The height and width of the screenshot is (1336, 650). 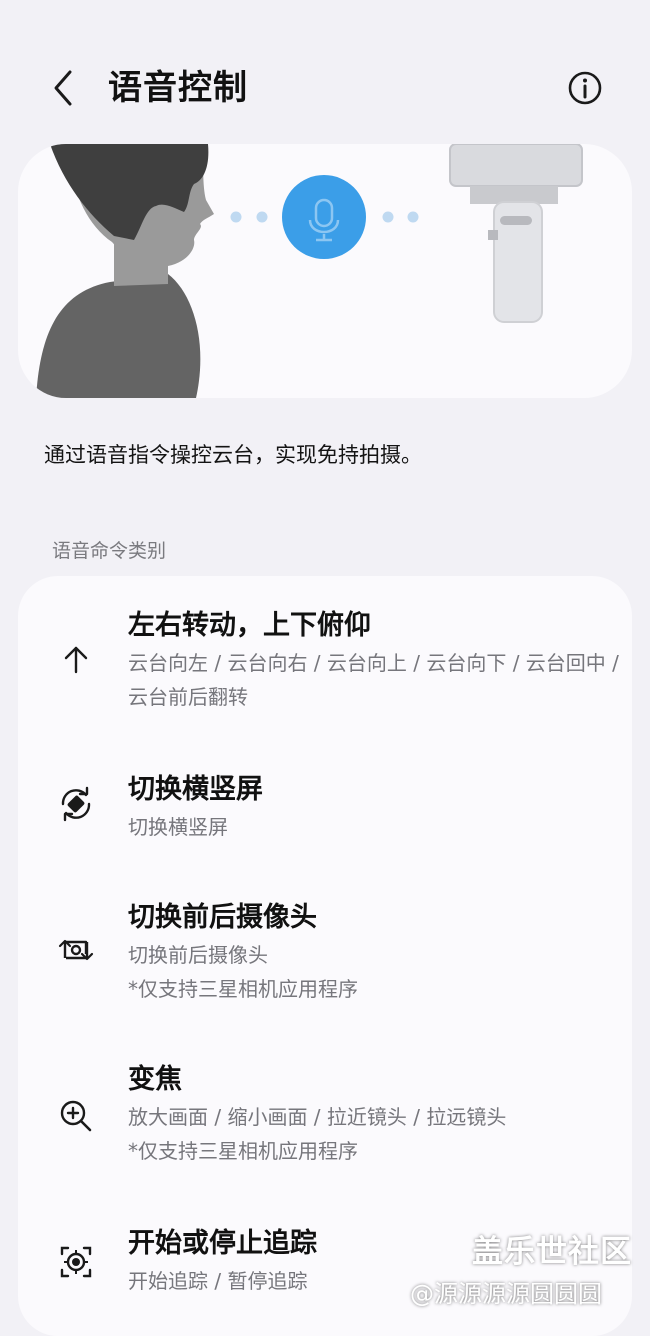 What do you see at coordinates (222, 917) in the screenshot?
I see `item-title: 切换前后摄像头` at bounding box center [222, 917].